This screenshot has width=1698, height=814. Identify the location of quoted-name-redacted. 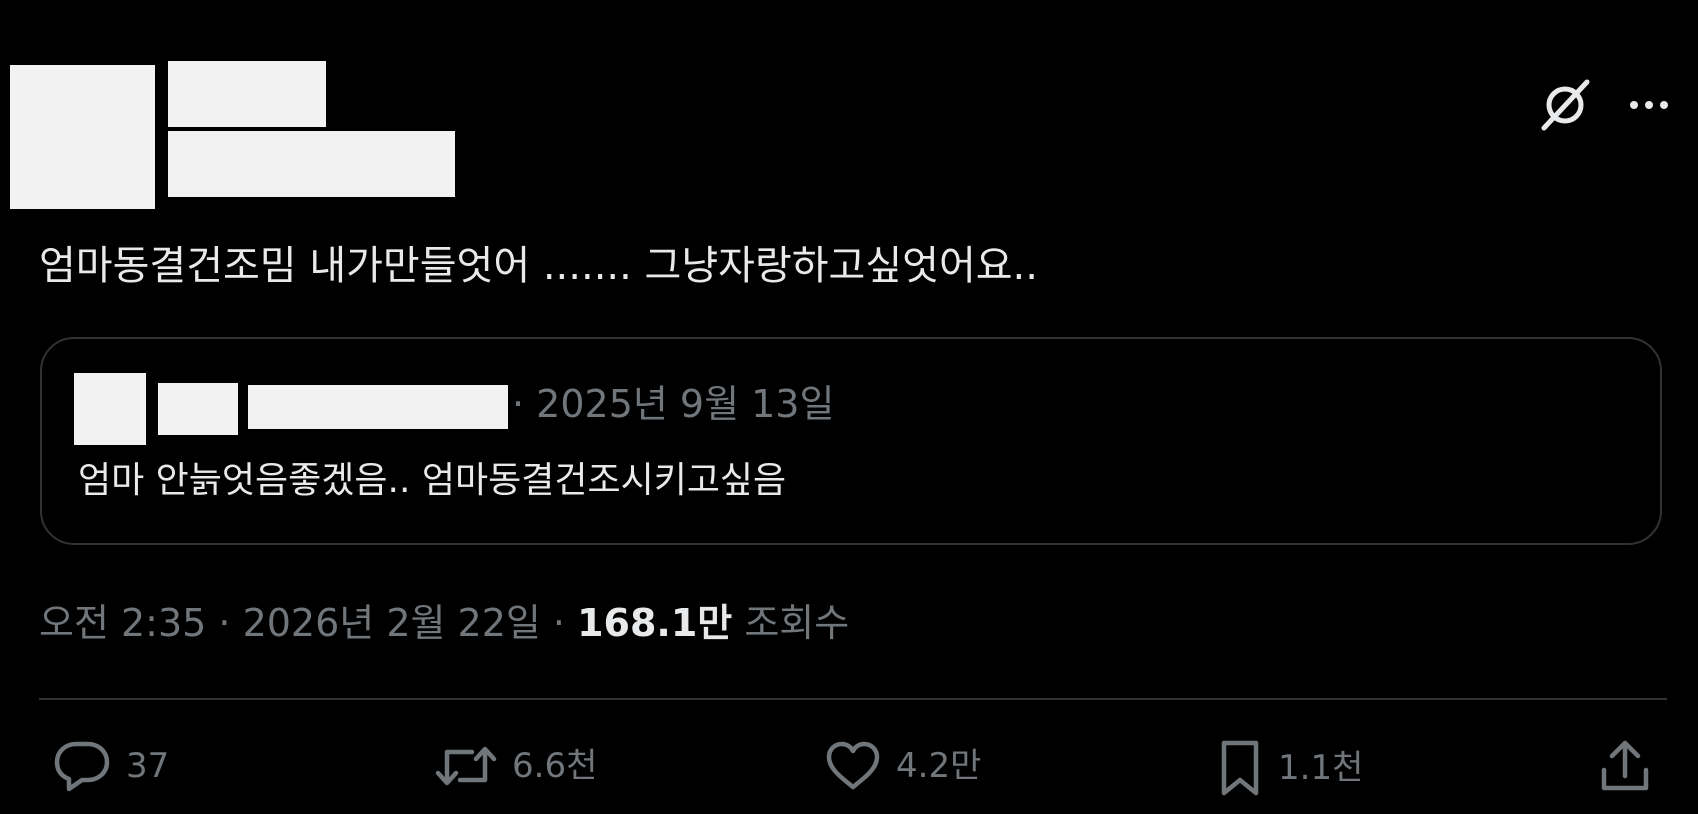
(198, 409).